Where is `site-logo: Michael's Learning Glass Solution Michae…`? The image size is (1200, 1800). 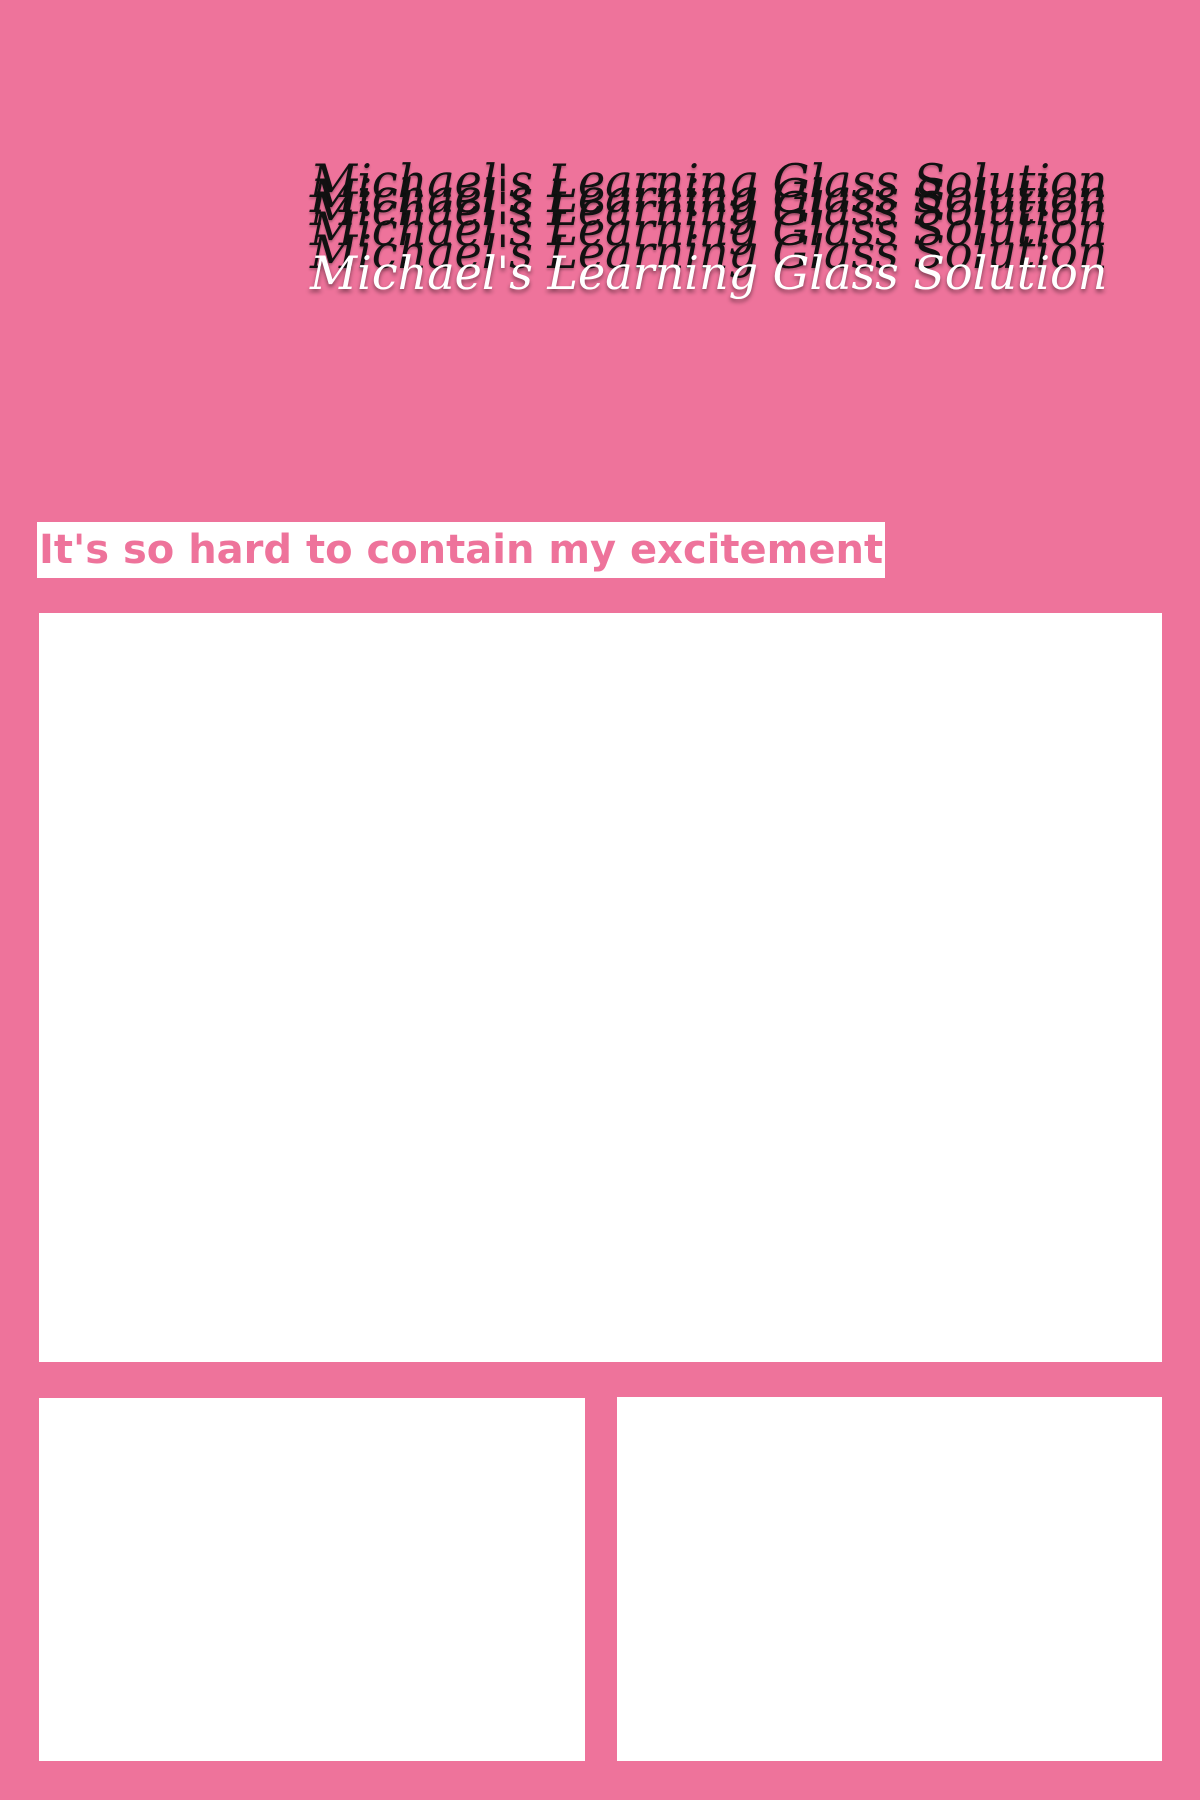
site-logo: Michael's Learning Glass Solution Michae… is located at coordinates (684, 240).